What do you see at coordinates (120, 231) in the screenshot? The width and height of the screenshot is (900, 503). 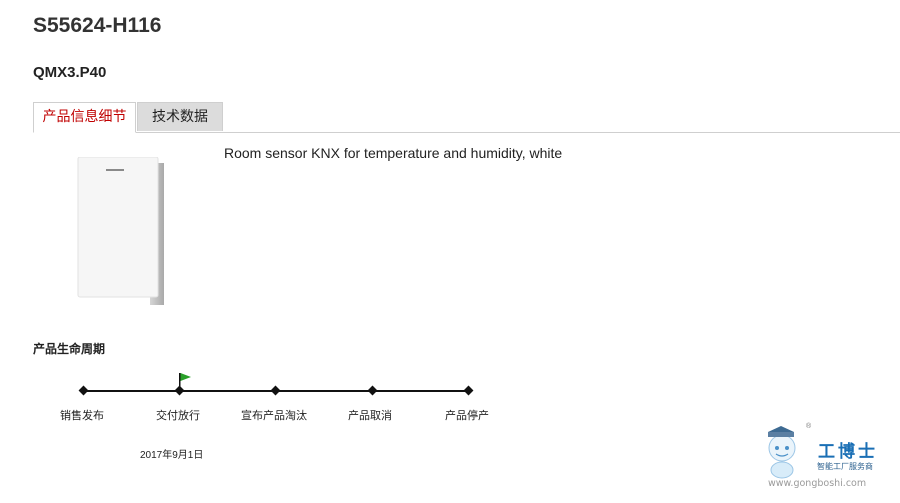 I see `product-image` at bounding box center [120, 231].